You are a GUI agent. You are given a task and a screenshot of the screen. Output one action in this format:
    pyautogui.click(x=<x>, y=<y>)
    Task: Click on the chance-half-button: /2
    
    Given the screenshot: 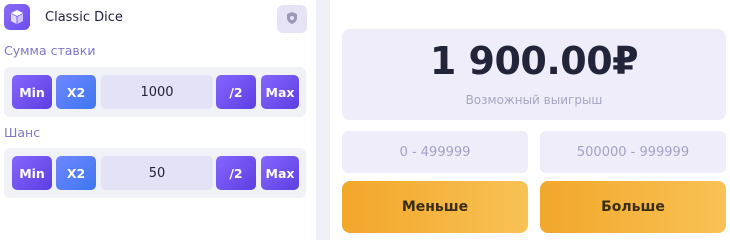 What is the action you would take?
    pyautogui.click(x=236, y=173)
    